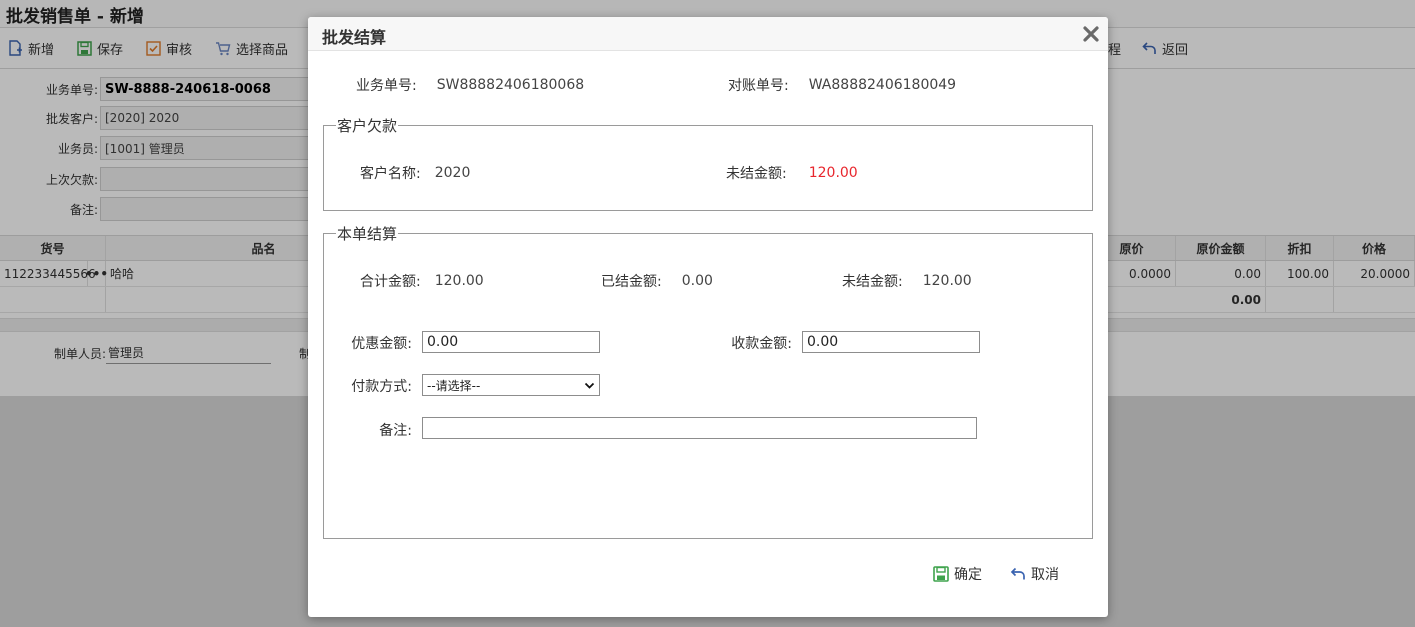 Image resolution: width=1415 pixels, height=627 pixels. What do you see at coordinates (756, 174) in the screenshot?
I see `debt-unsettled-label: 未结金额:` at bounding box center [756, 174].